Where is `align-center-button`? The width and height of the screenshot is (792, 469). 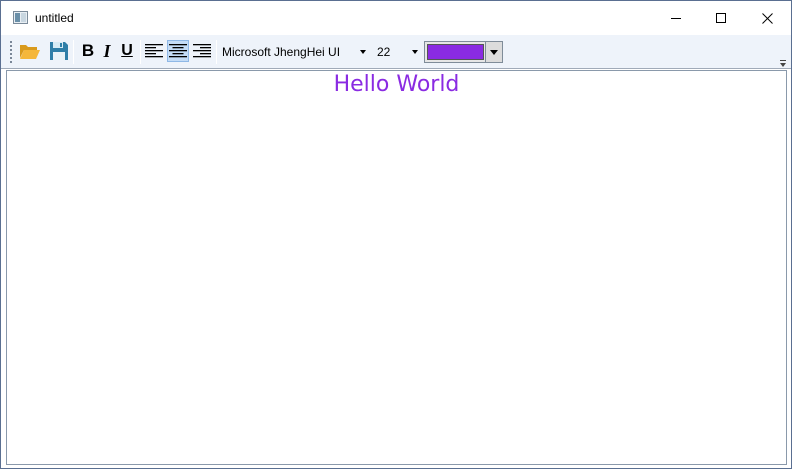 align-center-button is located at coordinates (178, 51).